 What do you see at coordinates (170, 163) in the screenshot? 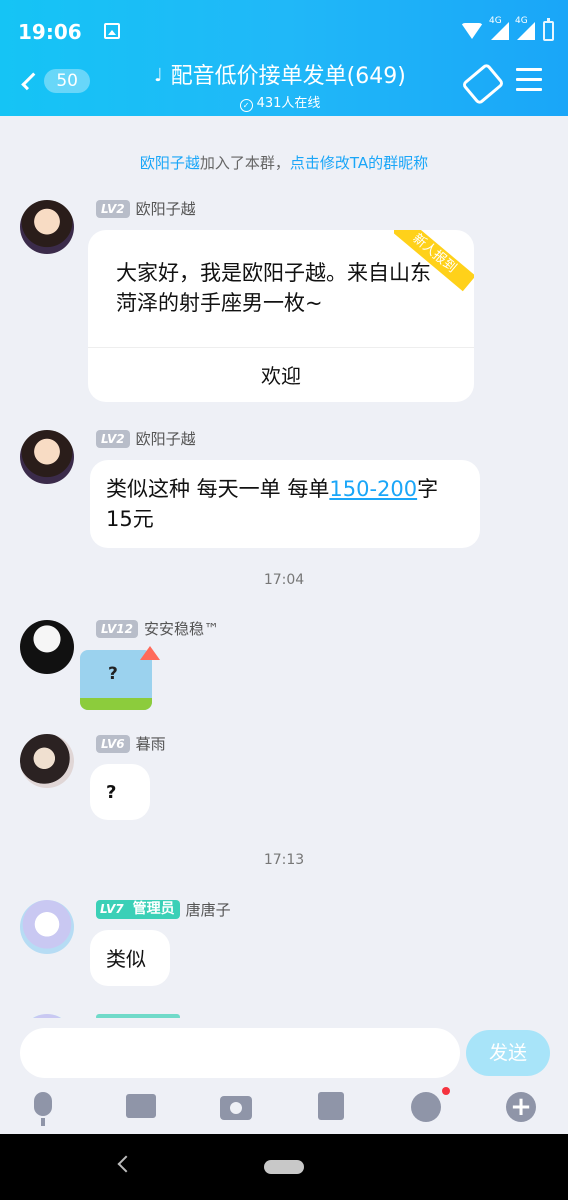
I see `join-notice-name: 欧阳子越` at bounding box center [170, 163].